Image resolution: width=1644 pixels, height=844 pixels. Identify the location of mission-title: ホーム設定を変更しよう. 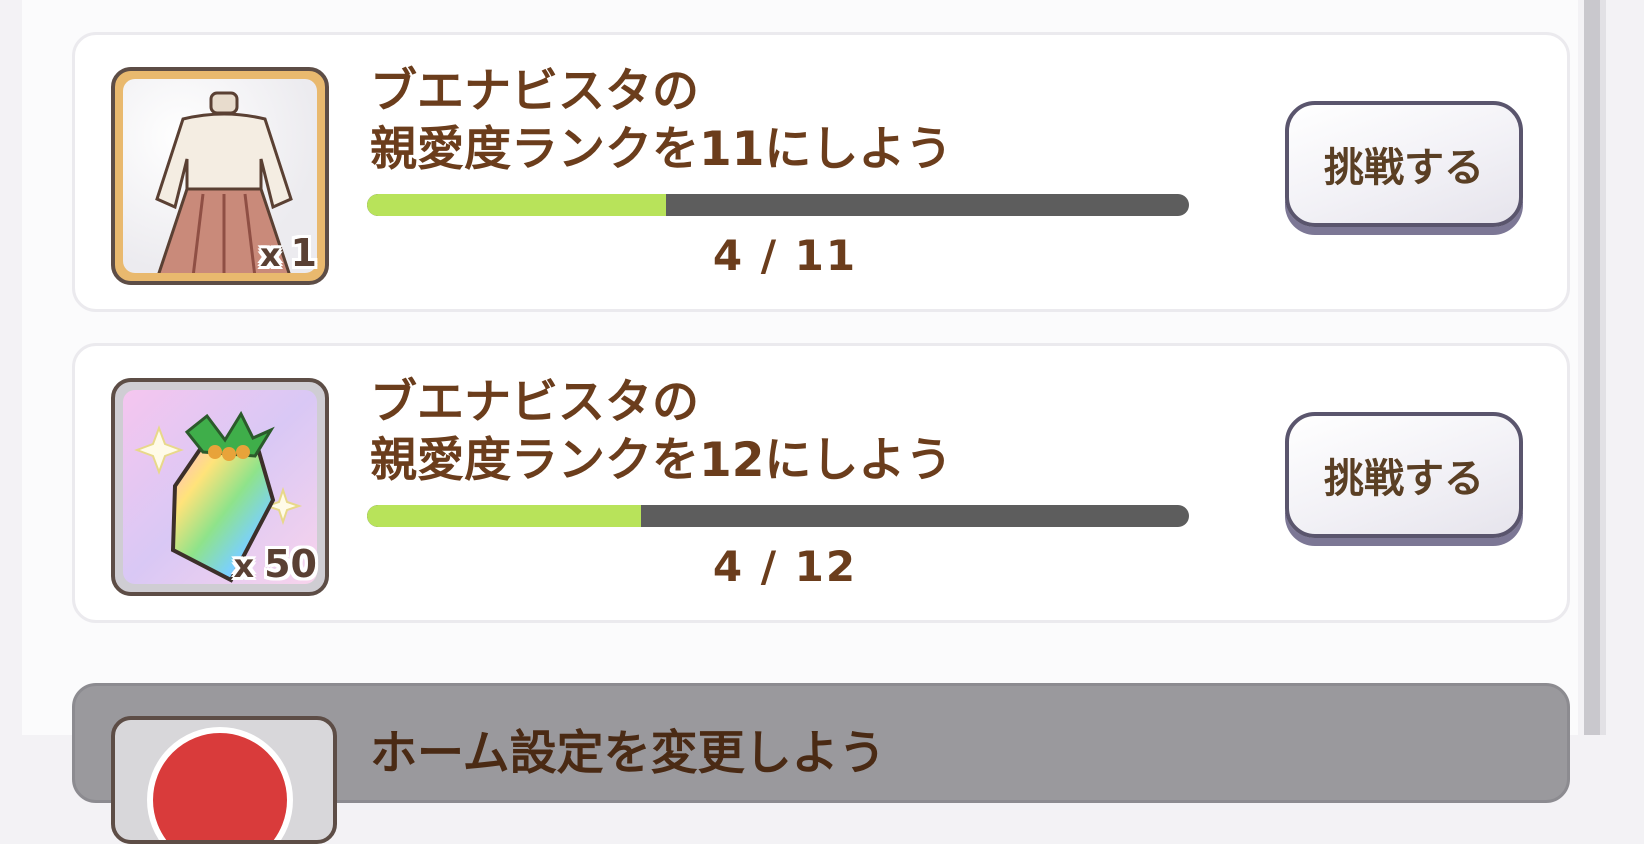
(628, 753).